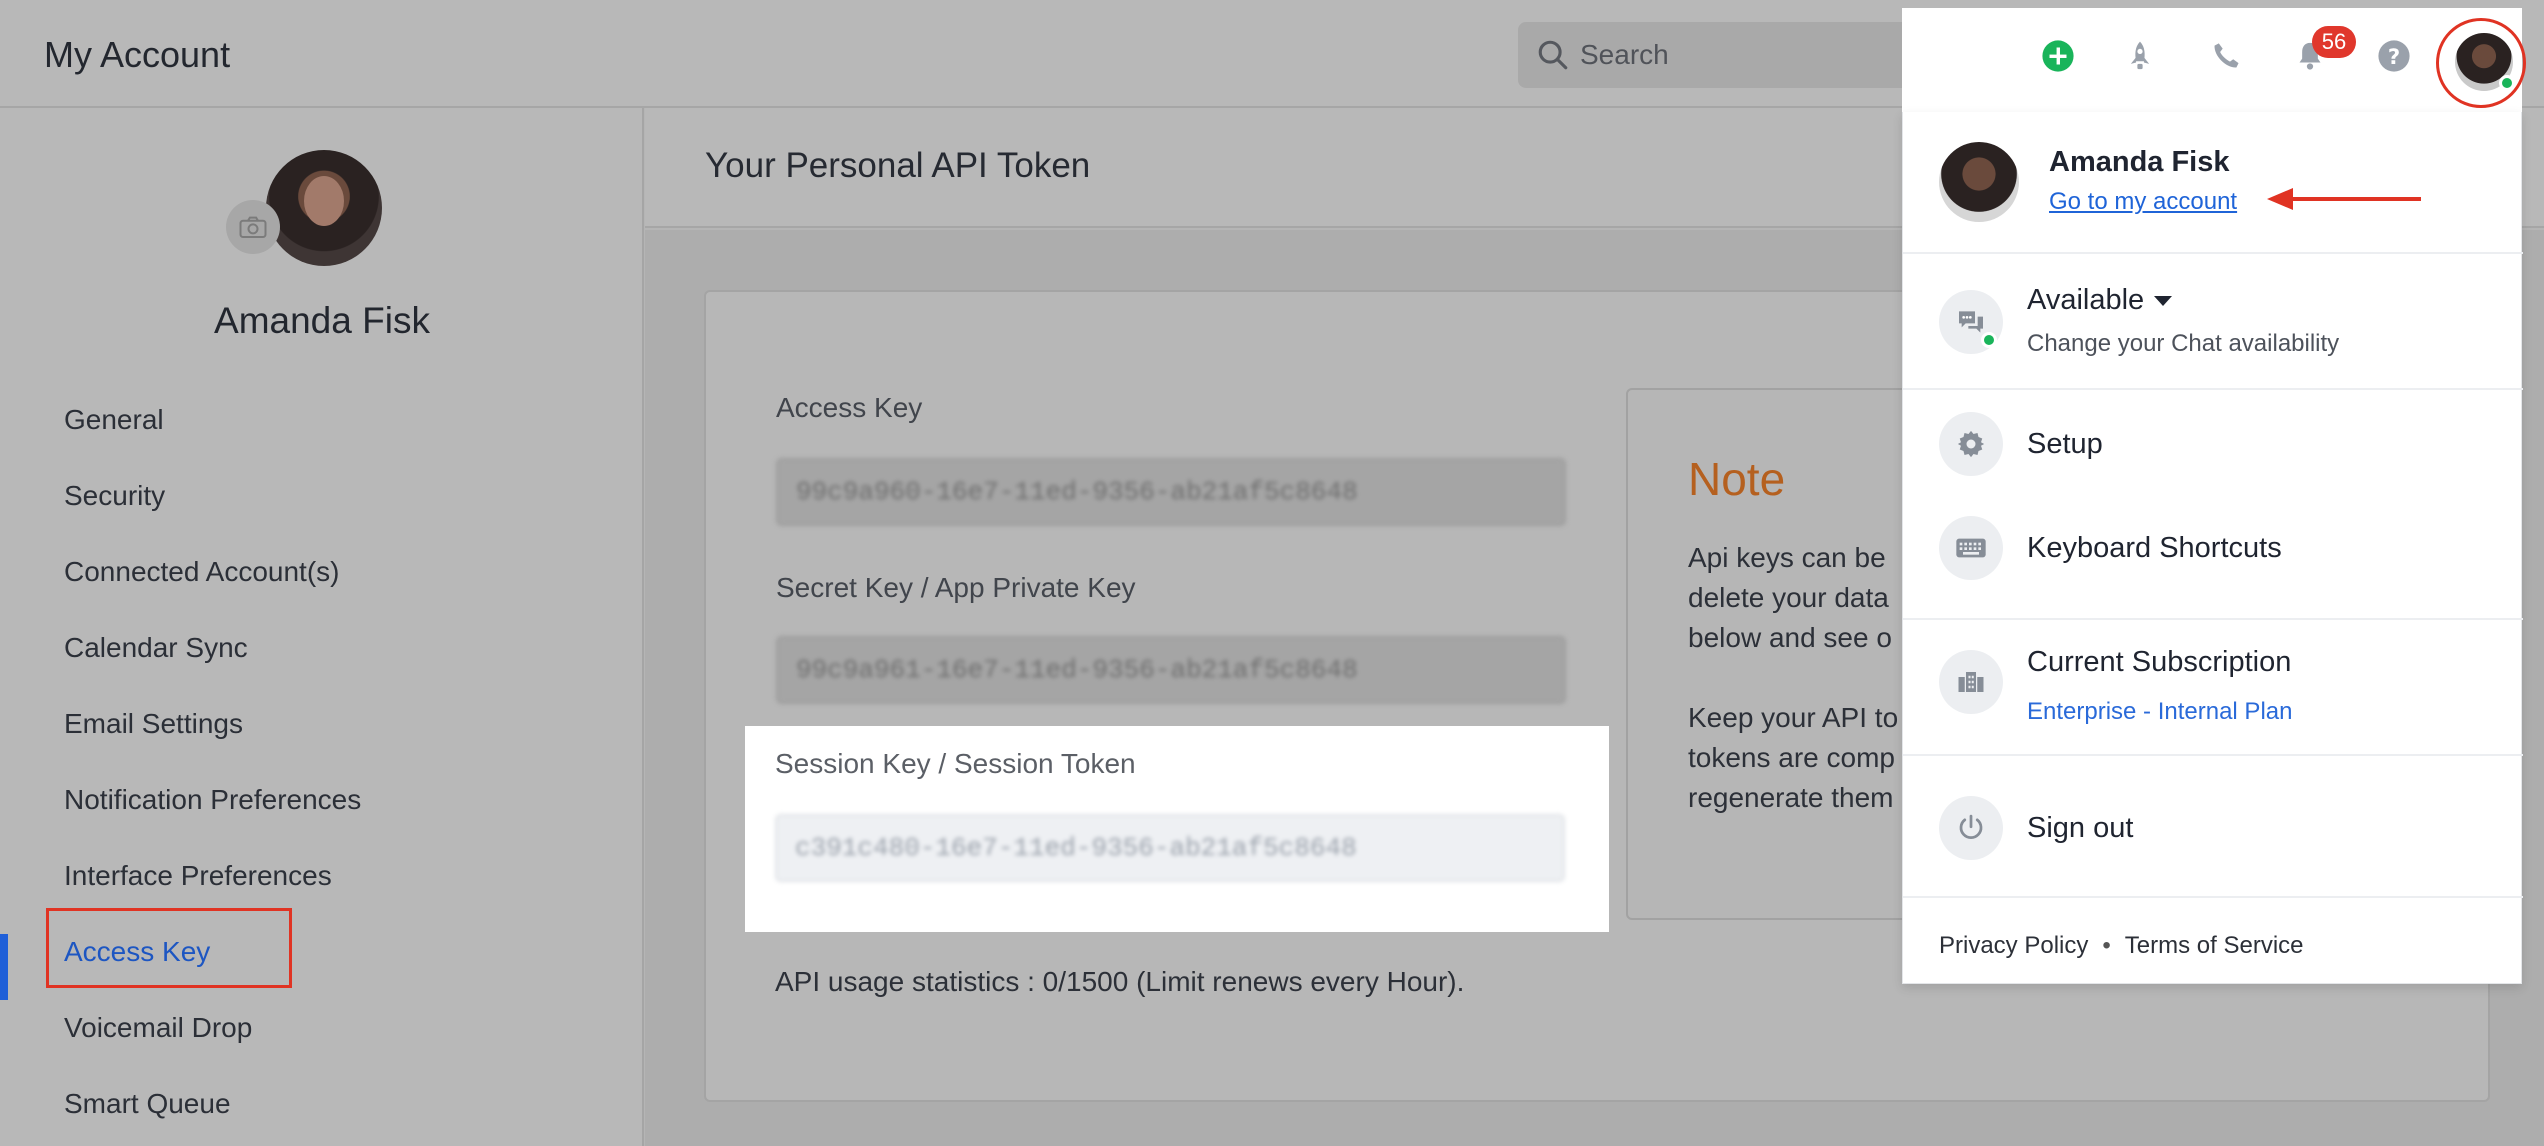 Image resolution: width=2544 pixels, height=1146 pixels. Describe the element at coordinates (2163, 301) in the screenshot. I see `caret-down-icon` at that location.